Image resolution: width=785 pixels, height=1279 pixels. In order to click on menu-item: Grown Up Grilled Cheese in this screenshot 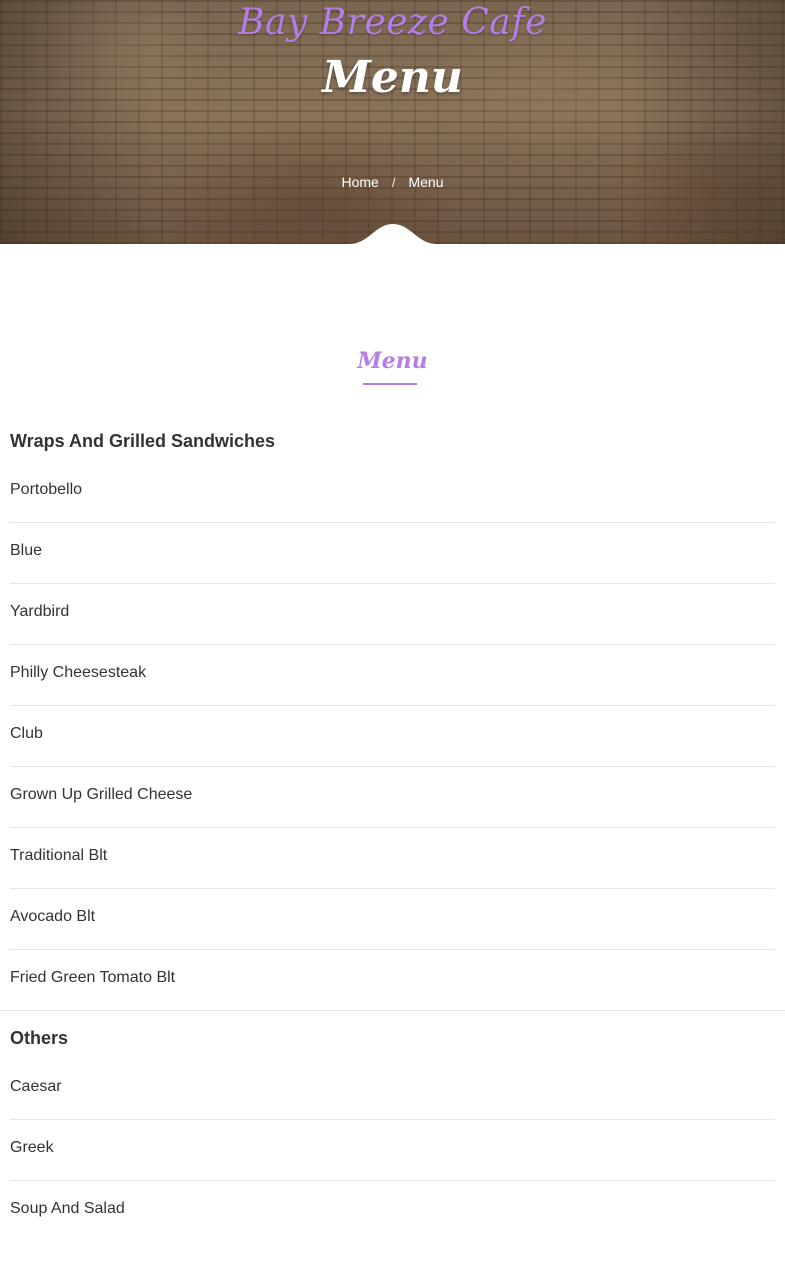, I will do `click(392, 797)`.